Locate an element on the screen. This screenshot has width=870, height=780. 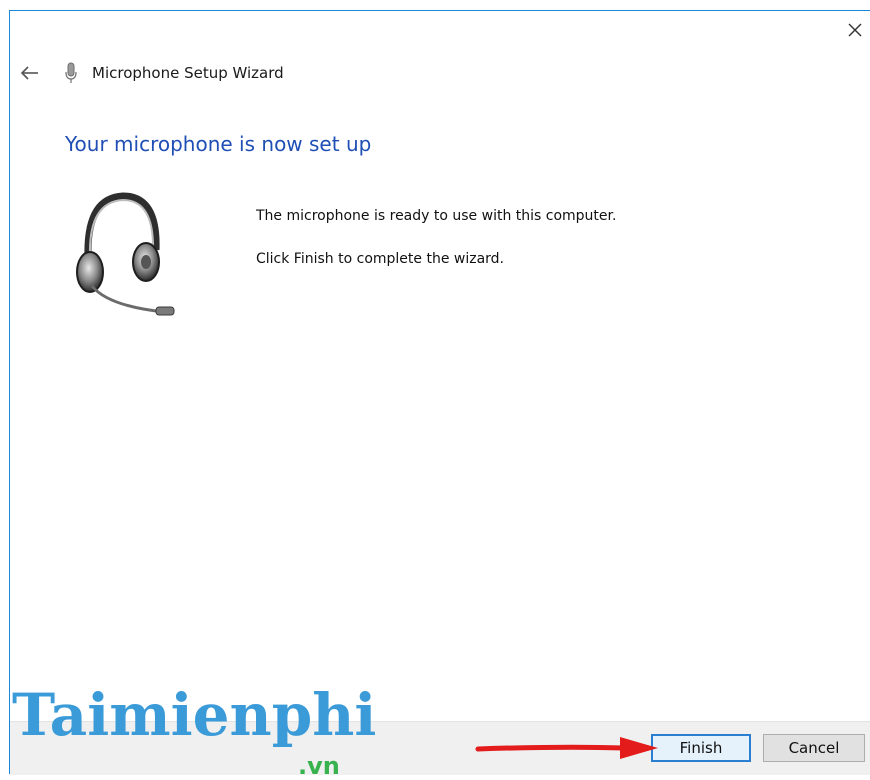
finish-button: Finish is located at coordinates (701, 748).